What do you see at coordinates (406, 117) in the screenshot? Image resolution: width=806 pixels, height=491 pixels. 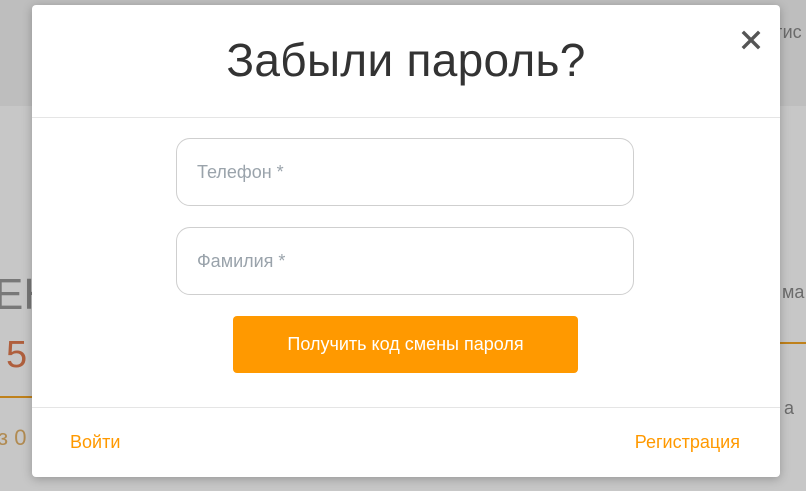 I see `header-divider` at bounding box center [406, 117].